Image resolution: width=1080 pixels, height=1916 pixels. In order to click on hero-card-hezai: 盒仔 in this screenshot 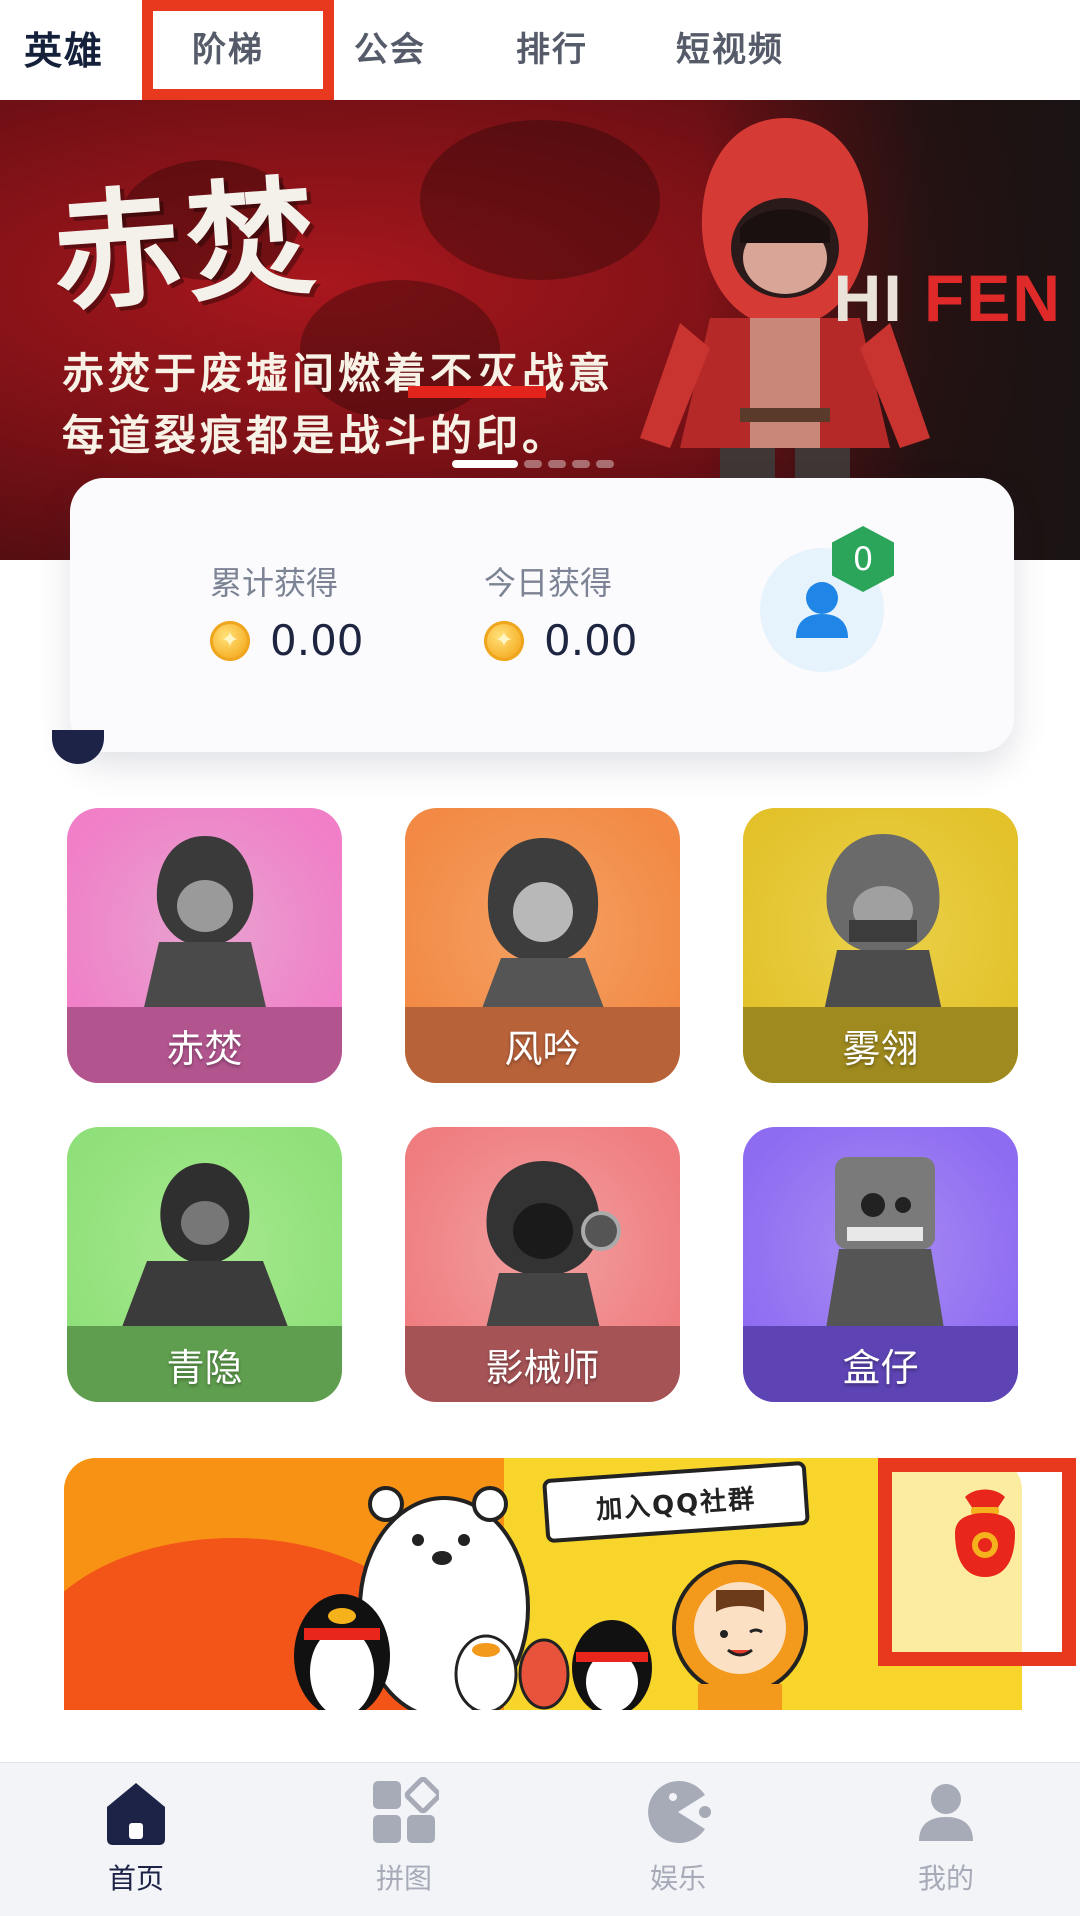, I will do `click(880, 1264)`.